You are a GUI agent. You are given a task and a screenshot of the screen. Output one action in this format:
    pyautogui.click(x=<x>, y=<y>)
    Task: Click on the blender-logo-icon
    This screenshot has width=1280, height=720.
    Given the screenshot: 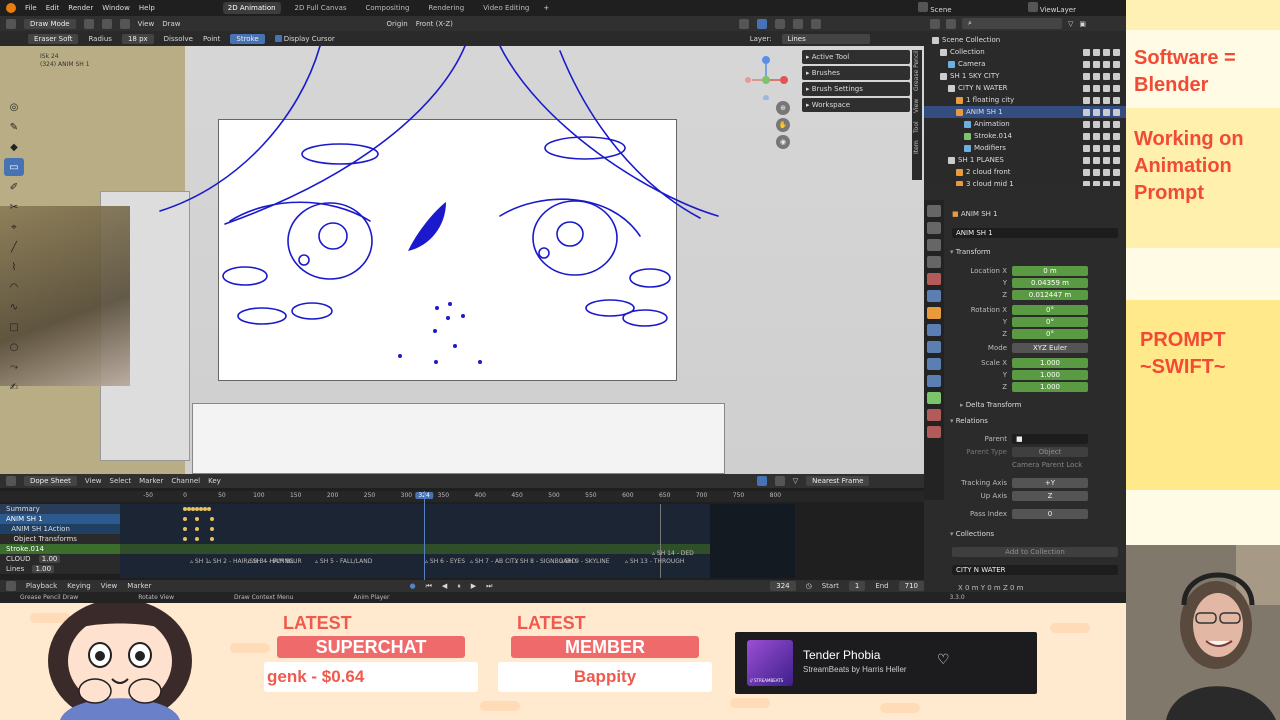 What is the action you would take?
    pyautogui.click(x=11, y=8)
    